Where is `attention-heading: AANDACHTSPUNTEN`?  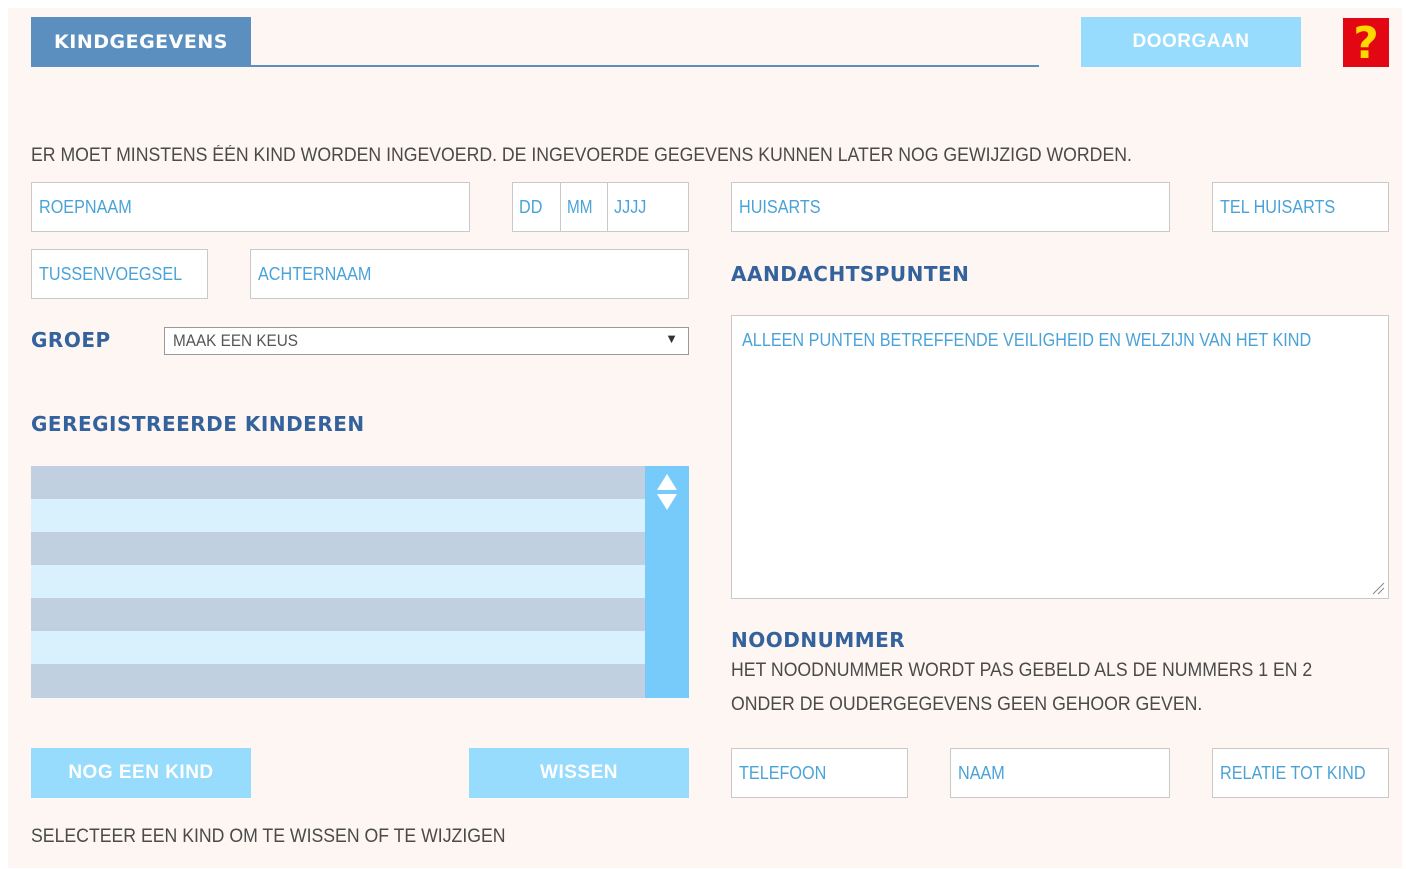
attention-heading: AANDACHTSPUNTEN is located at coordinates (850, 274).